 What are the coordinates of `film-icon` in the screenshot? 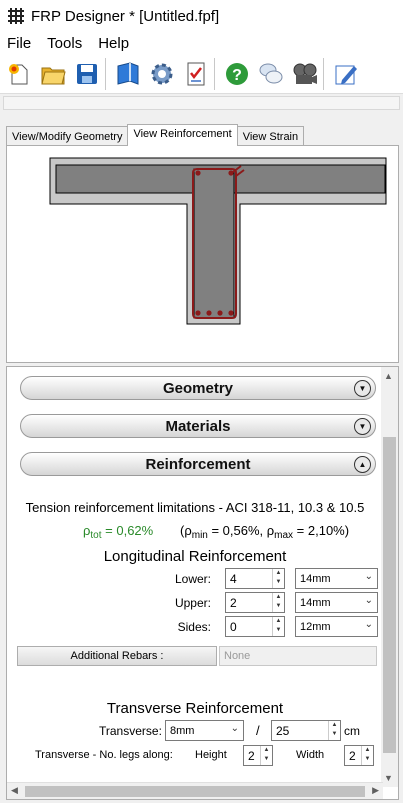 It's located at (305, 73).